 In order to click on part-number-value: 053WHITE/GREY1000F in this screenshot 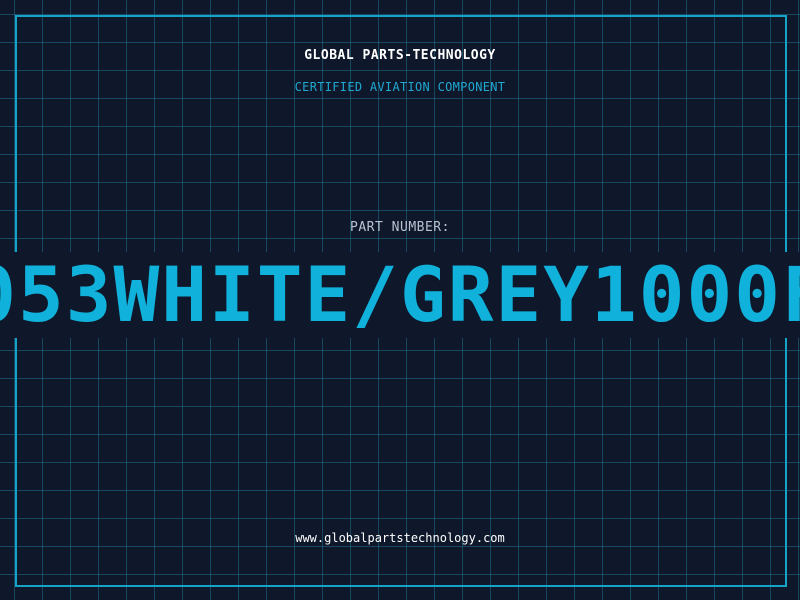, I will do `click(400, 295)`.